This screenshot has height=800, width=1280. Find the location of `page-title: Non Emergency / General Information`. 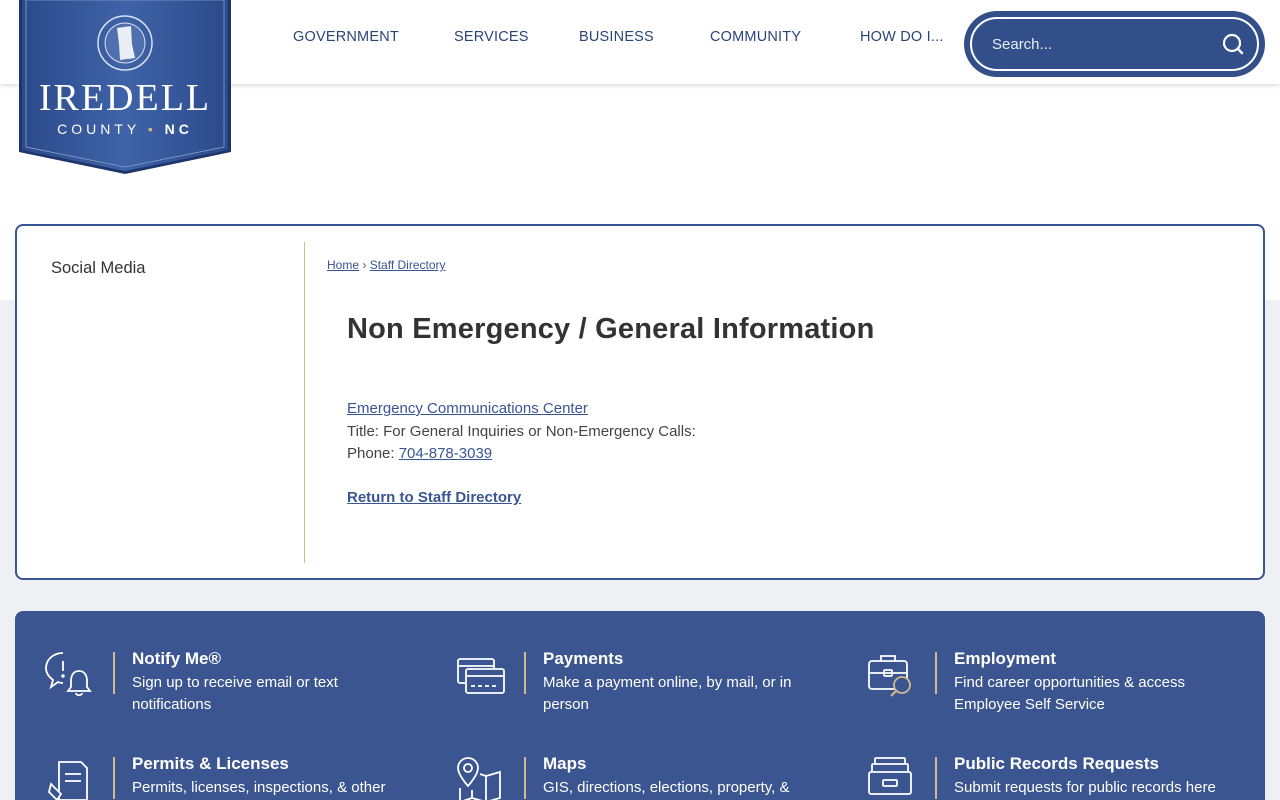

page-title: Non Emergency / General Information is located at coordinates (611, 329).